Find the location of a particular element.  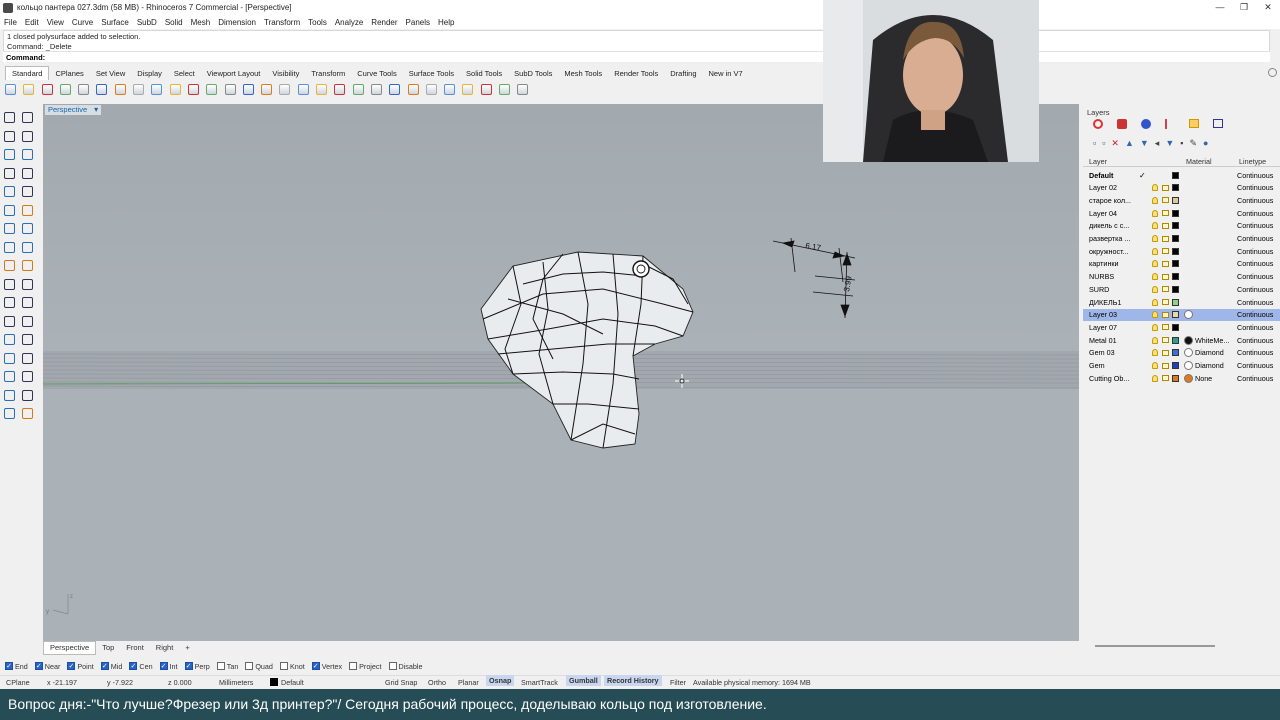

import-icon is located at coordinates (83, 89).